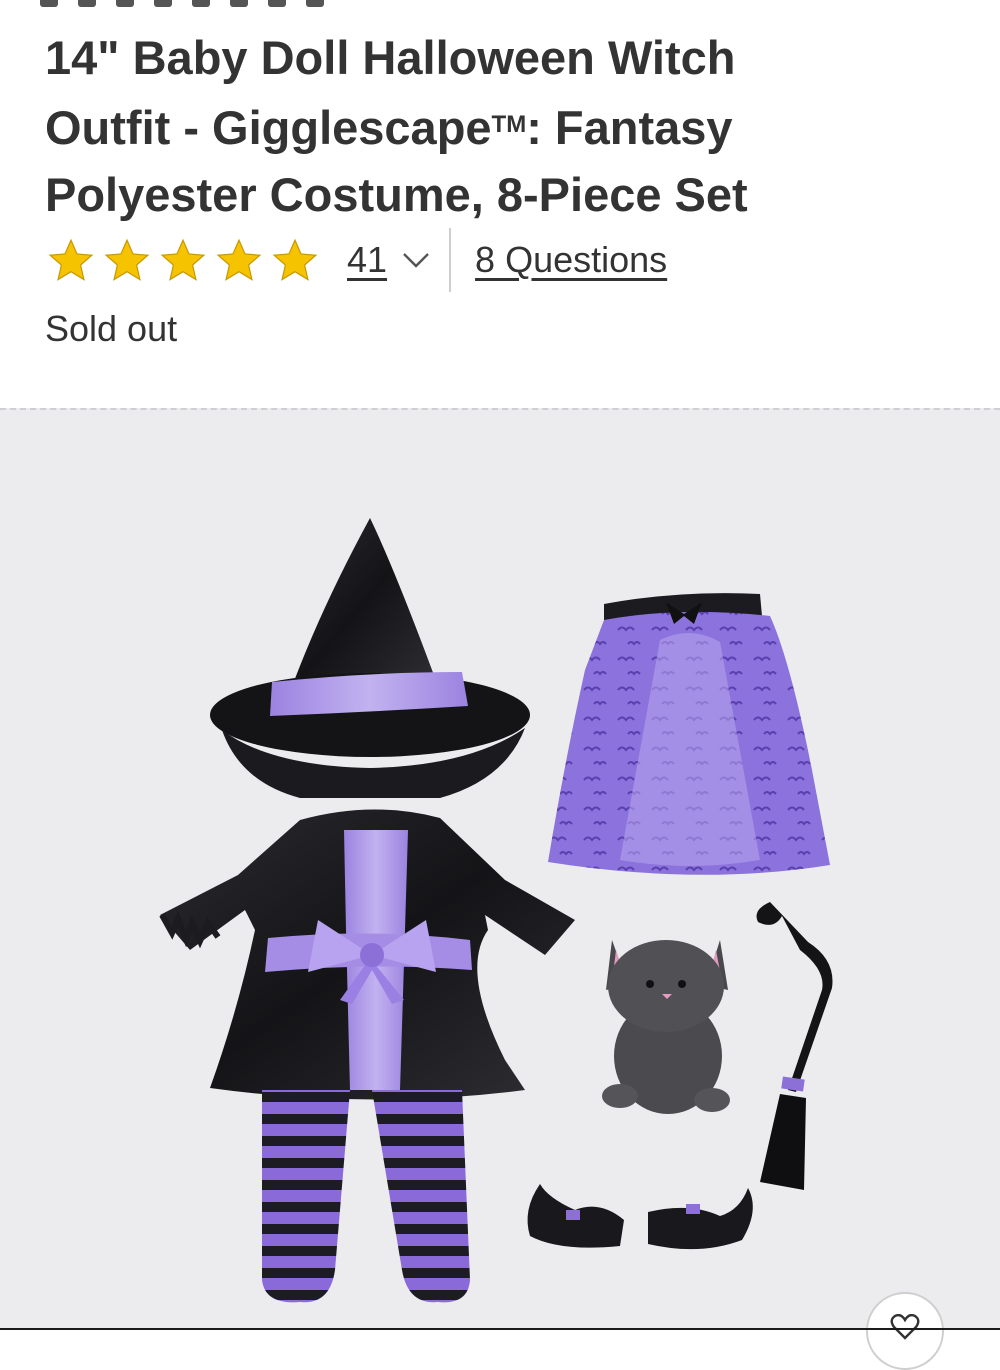 Image resolution: width=1000 pixels, height=1370 pixels. Describe the element at coordinates (689, 734) in the screenshot. I see `bat-cape` at that location.